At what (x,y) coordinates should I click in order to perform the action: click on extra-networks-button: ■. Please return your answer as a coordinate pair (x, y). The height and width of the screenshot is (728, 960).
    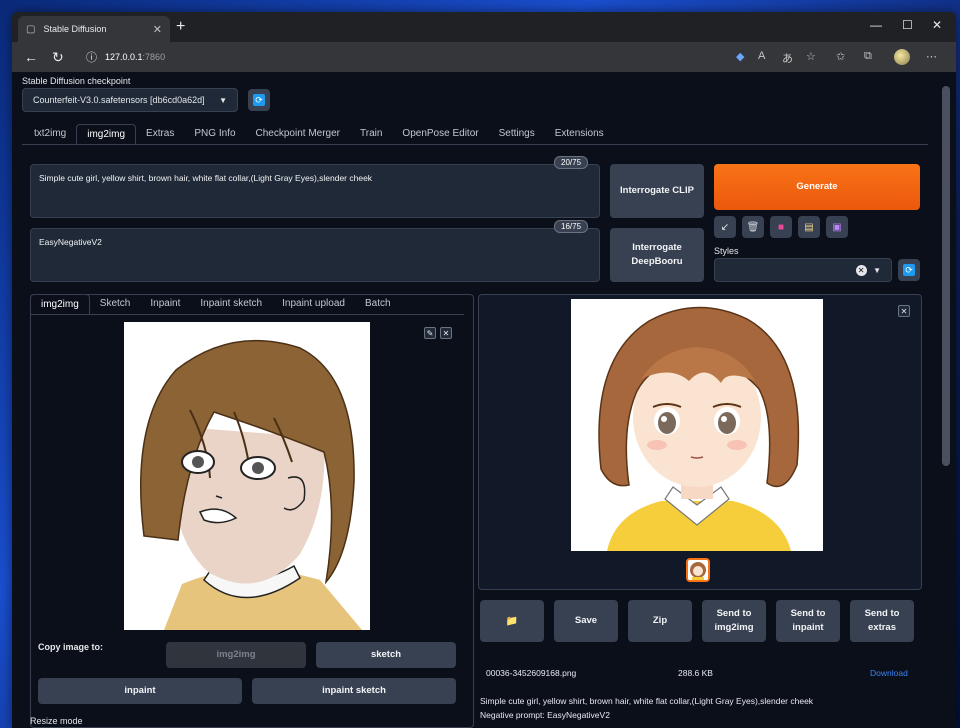
    Looking at the image, I should click on (781, 227).